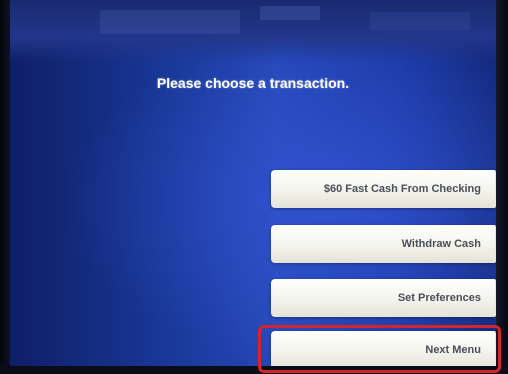 The height and width of the screenshot is (374, 508). I want to click on fast-cash-label: $60 Fast Cash From Checking, so click(402, 189).